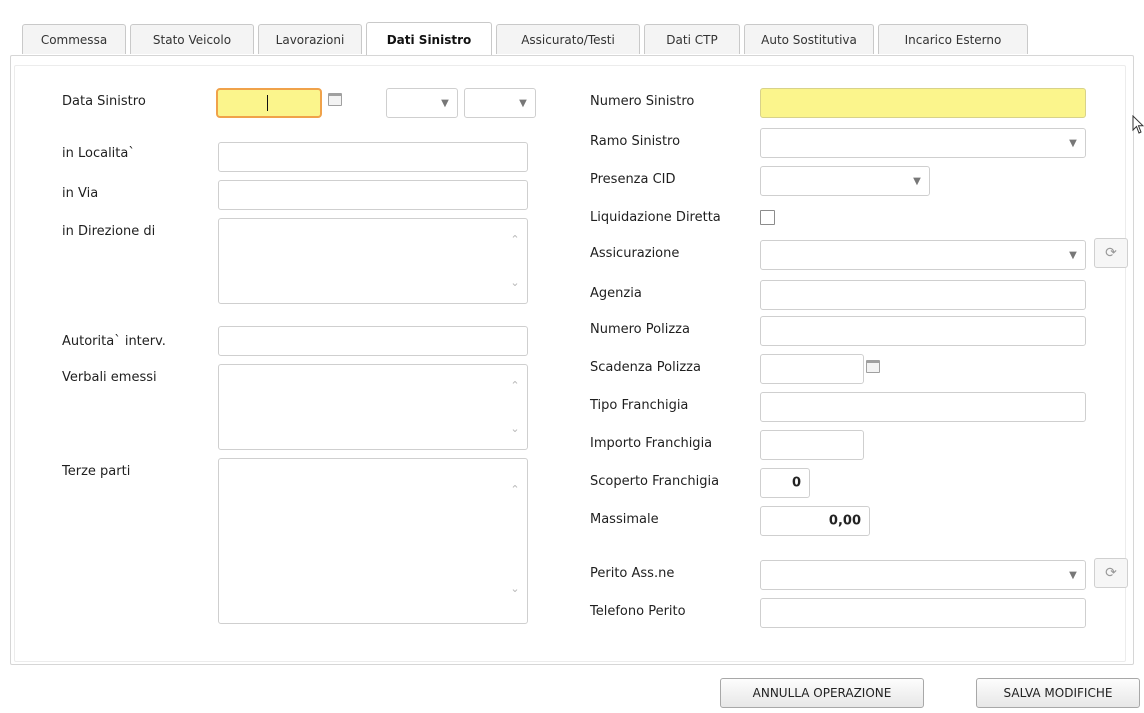  What do you see at coordinates (1058, 693) in the screenshot?
I see `salva-modifiche-button: SALVA MODIFICHE` at bounding box center [1058, 693].